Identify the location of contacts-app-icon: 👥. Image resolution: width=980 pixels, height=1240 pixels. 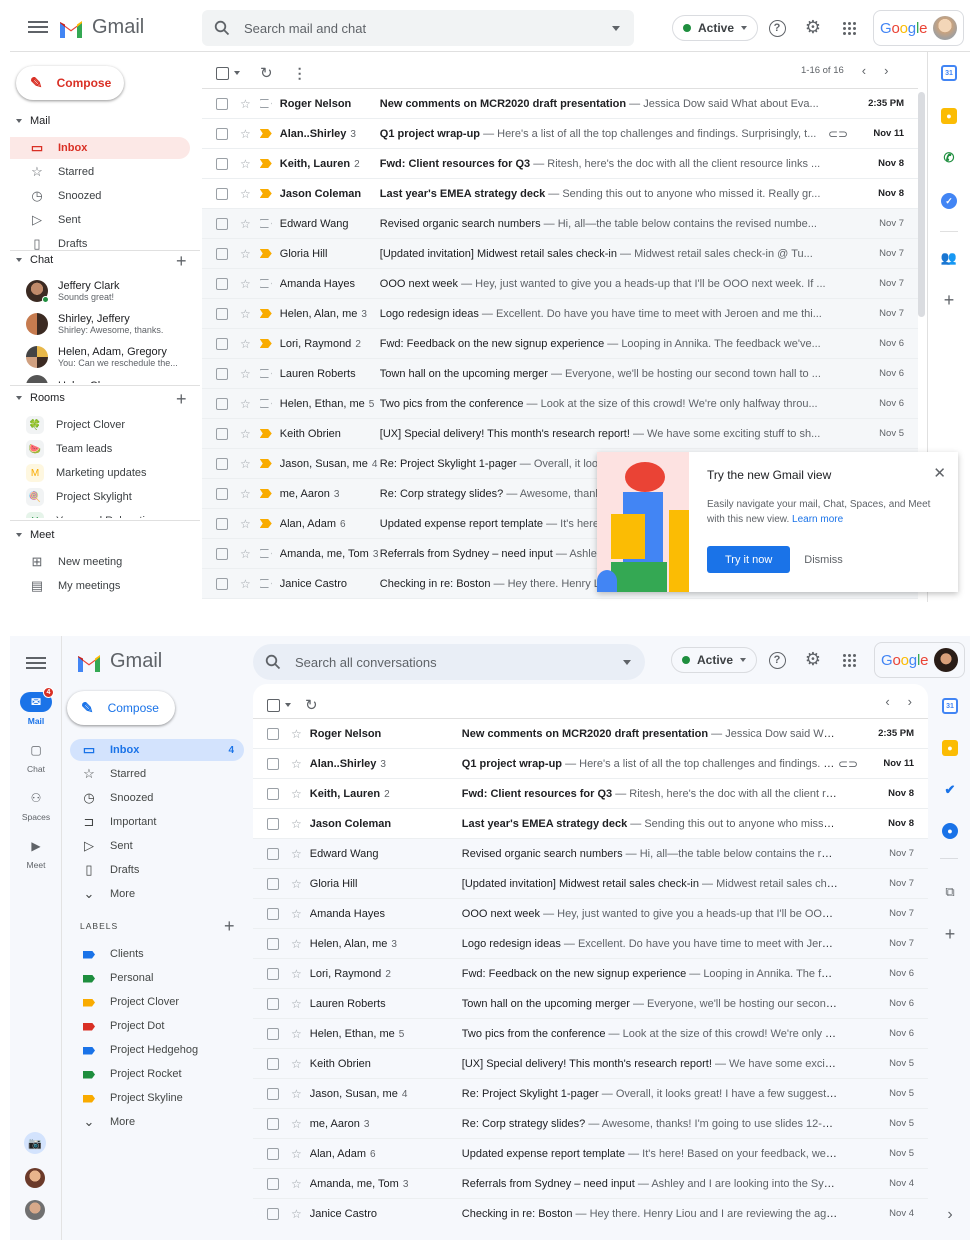
(949, 258).